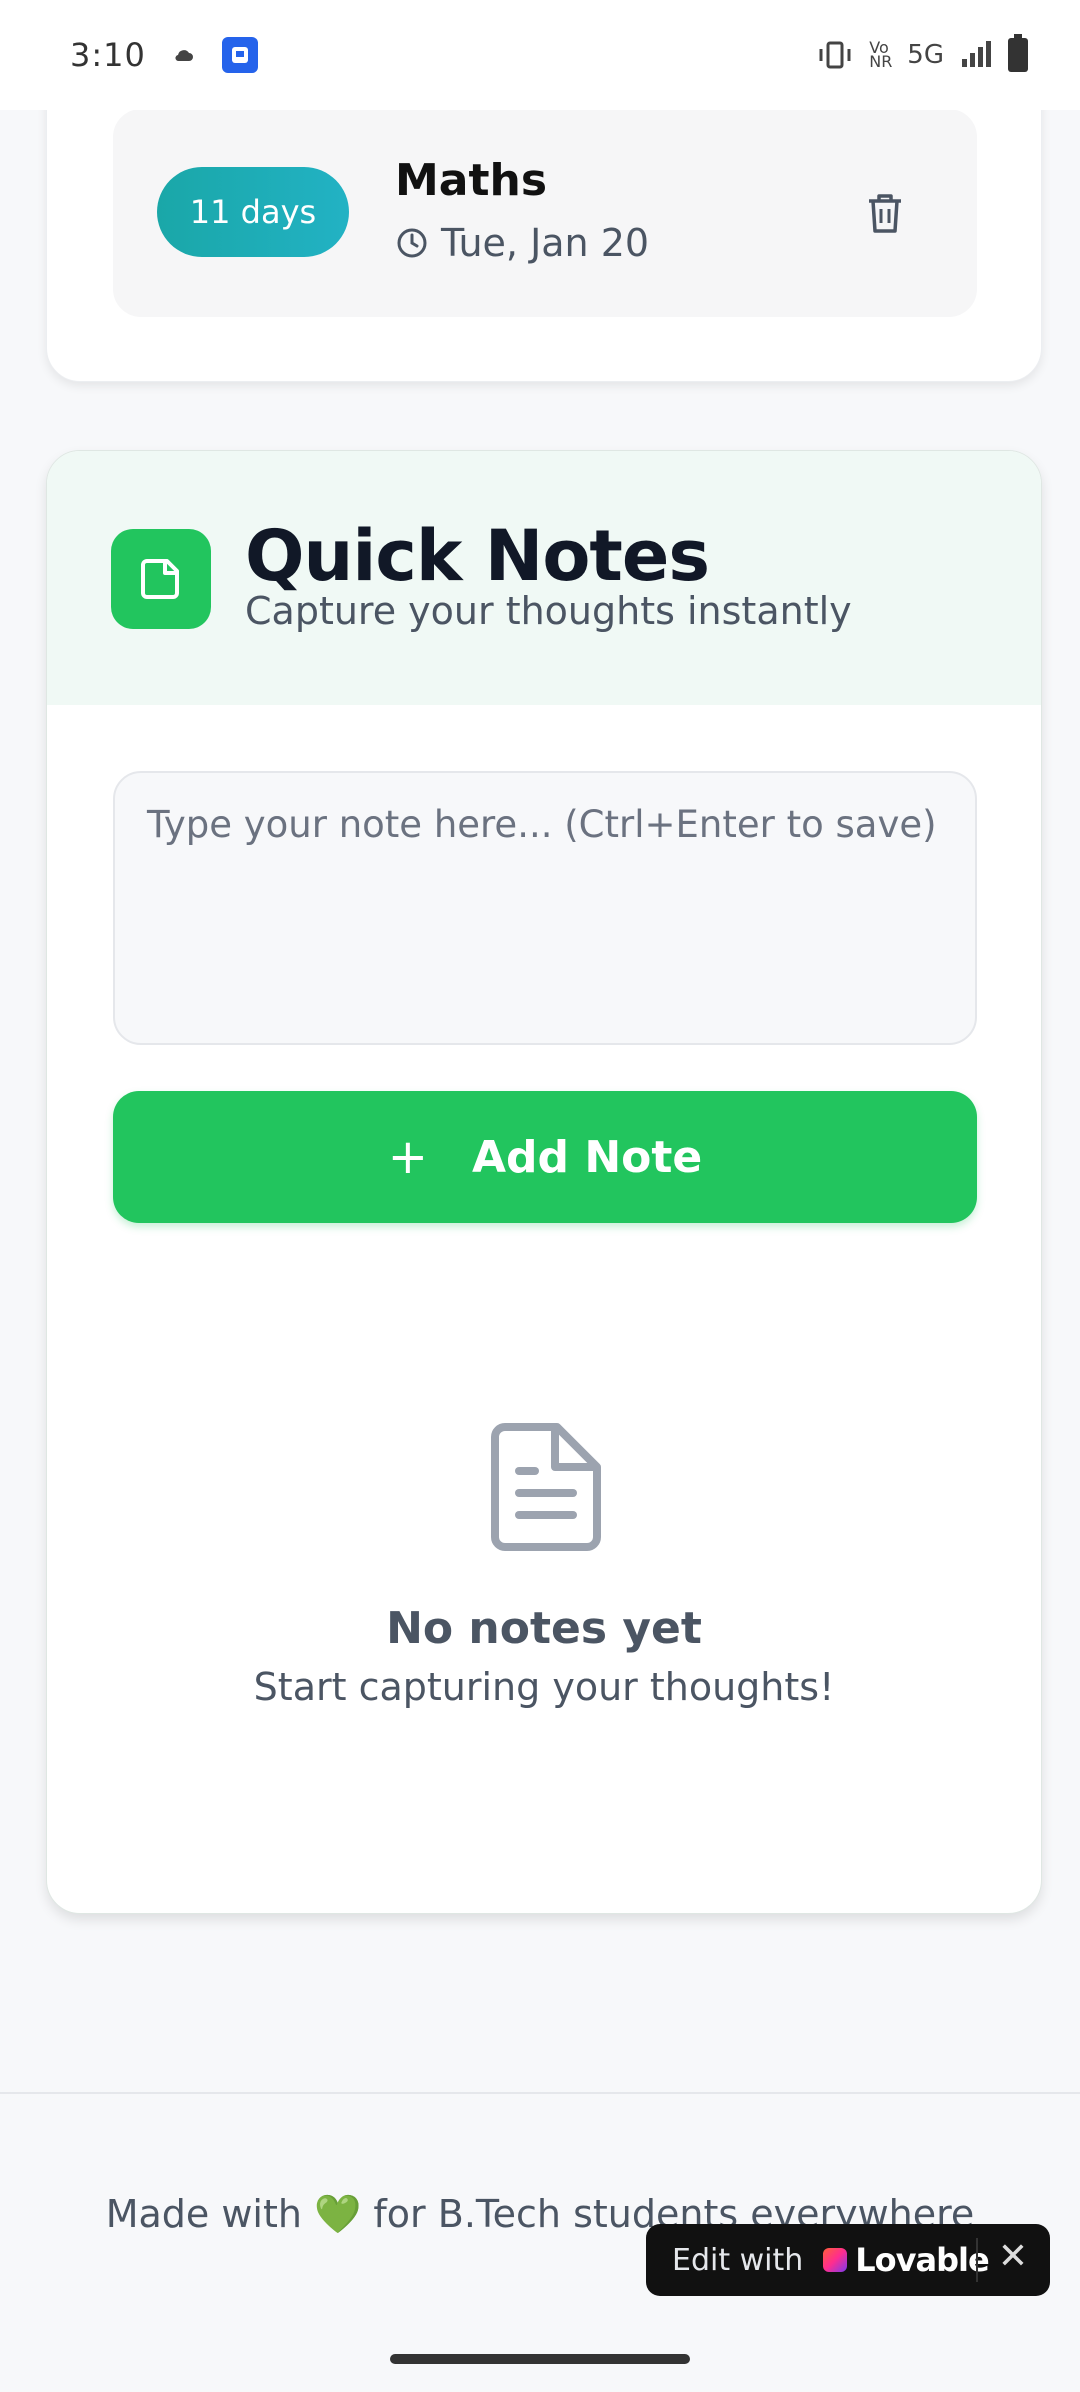  I want to click on cloud-icon, so click(184, 56).